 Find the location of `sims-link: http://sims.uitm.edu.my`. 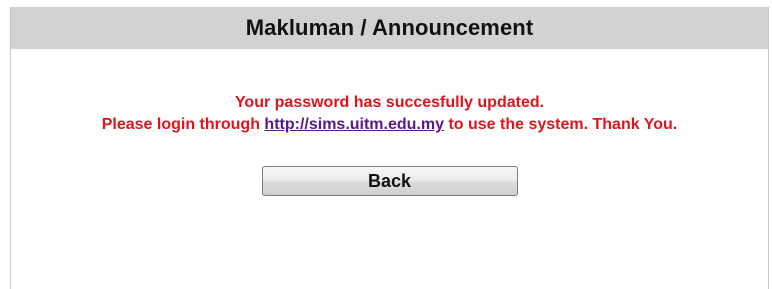

sims-link: http://sims.uitm.edu.my is located at coordinates (354, 124).